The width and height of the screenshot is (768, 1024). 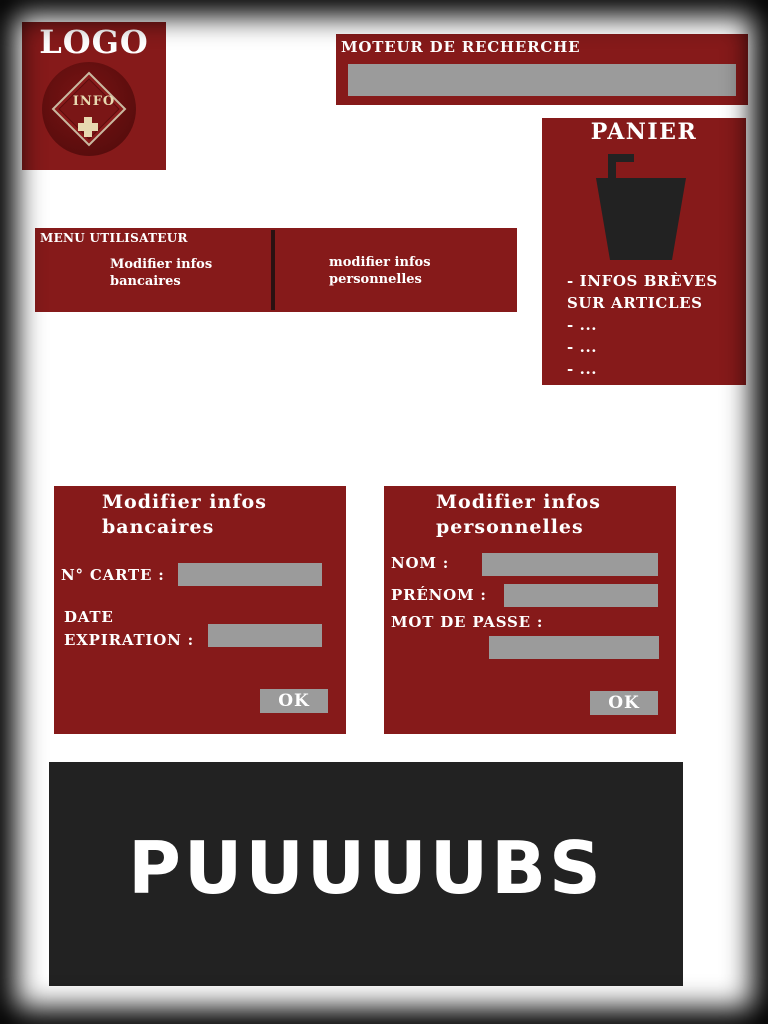 What do you see at coordinates (375, 279) in the screenshot?
I see `menu-link-label: personnelles` at bounding box center [375, 279].